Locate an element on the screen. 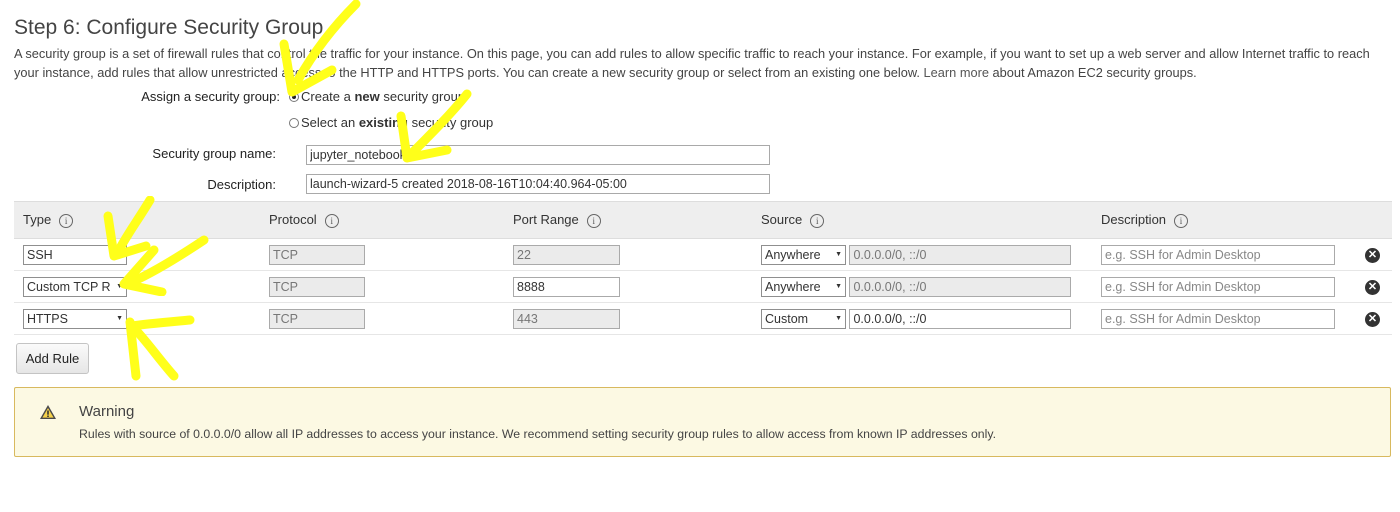 The image size is (1400, 512). radio-create-new-button is located at coordinates (294, 96).